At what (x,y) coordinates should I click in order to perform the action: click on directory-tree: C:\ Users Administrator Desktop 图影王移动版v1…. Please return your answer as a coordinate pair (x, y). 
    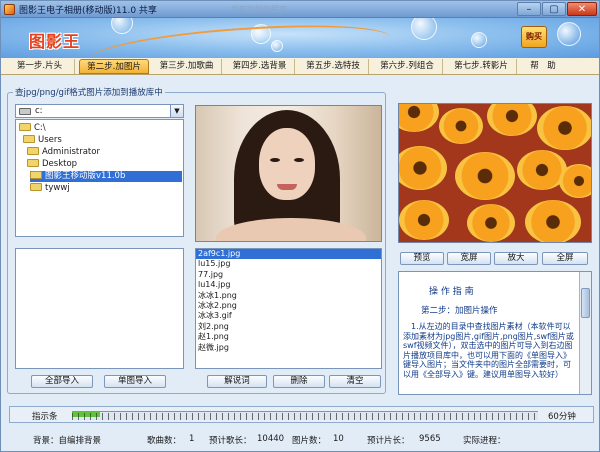
    Looking at the image, I should click on (99, 178).